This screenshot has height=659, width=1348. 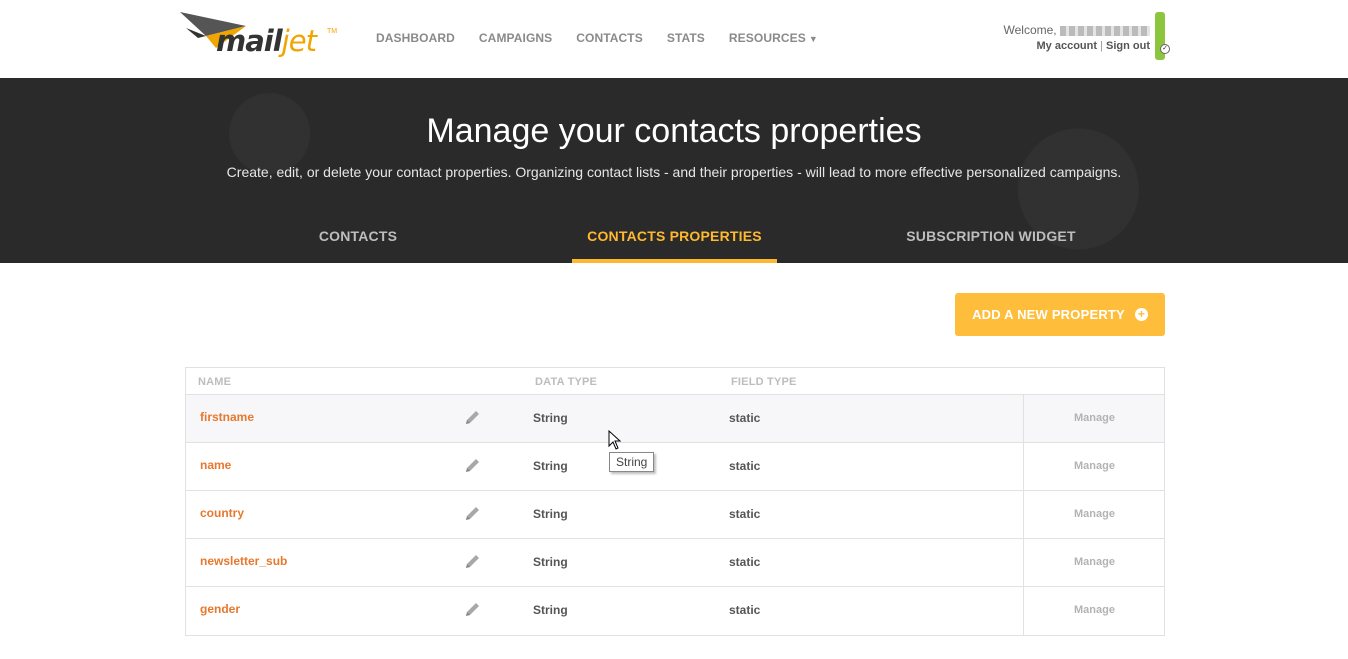 What do you see at coordinates (1105, 30) in the screenshot?
I see `redacted-username` at bounding box center [1105, 30].